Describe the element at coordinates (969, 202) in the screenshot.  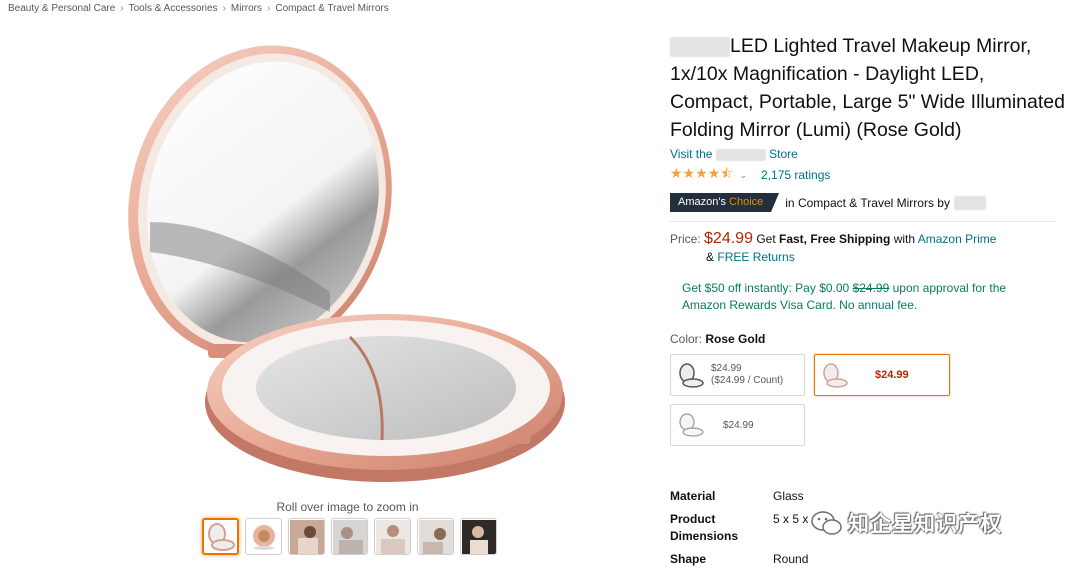
I see `seller-redacted` at that location.